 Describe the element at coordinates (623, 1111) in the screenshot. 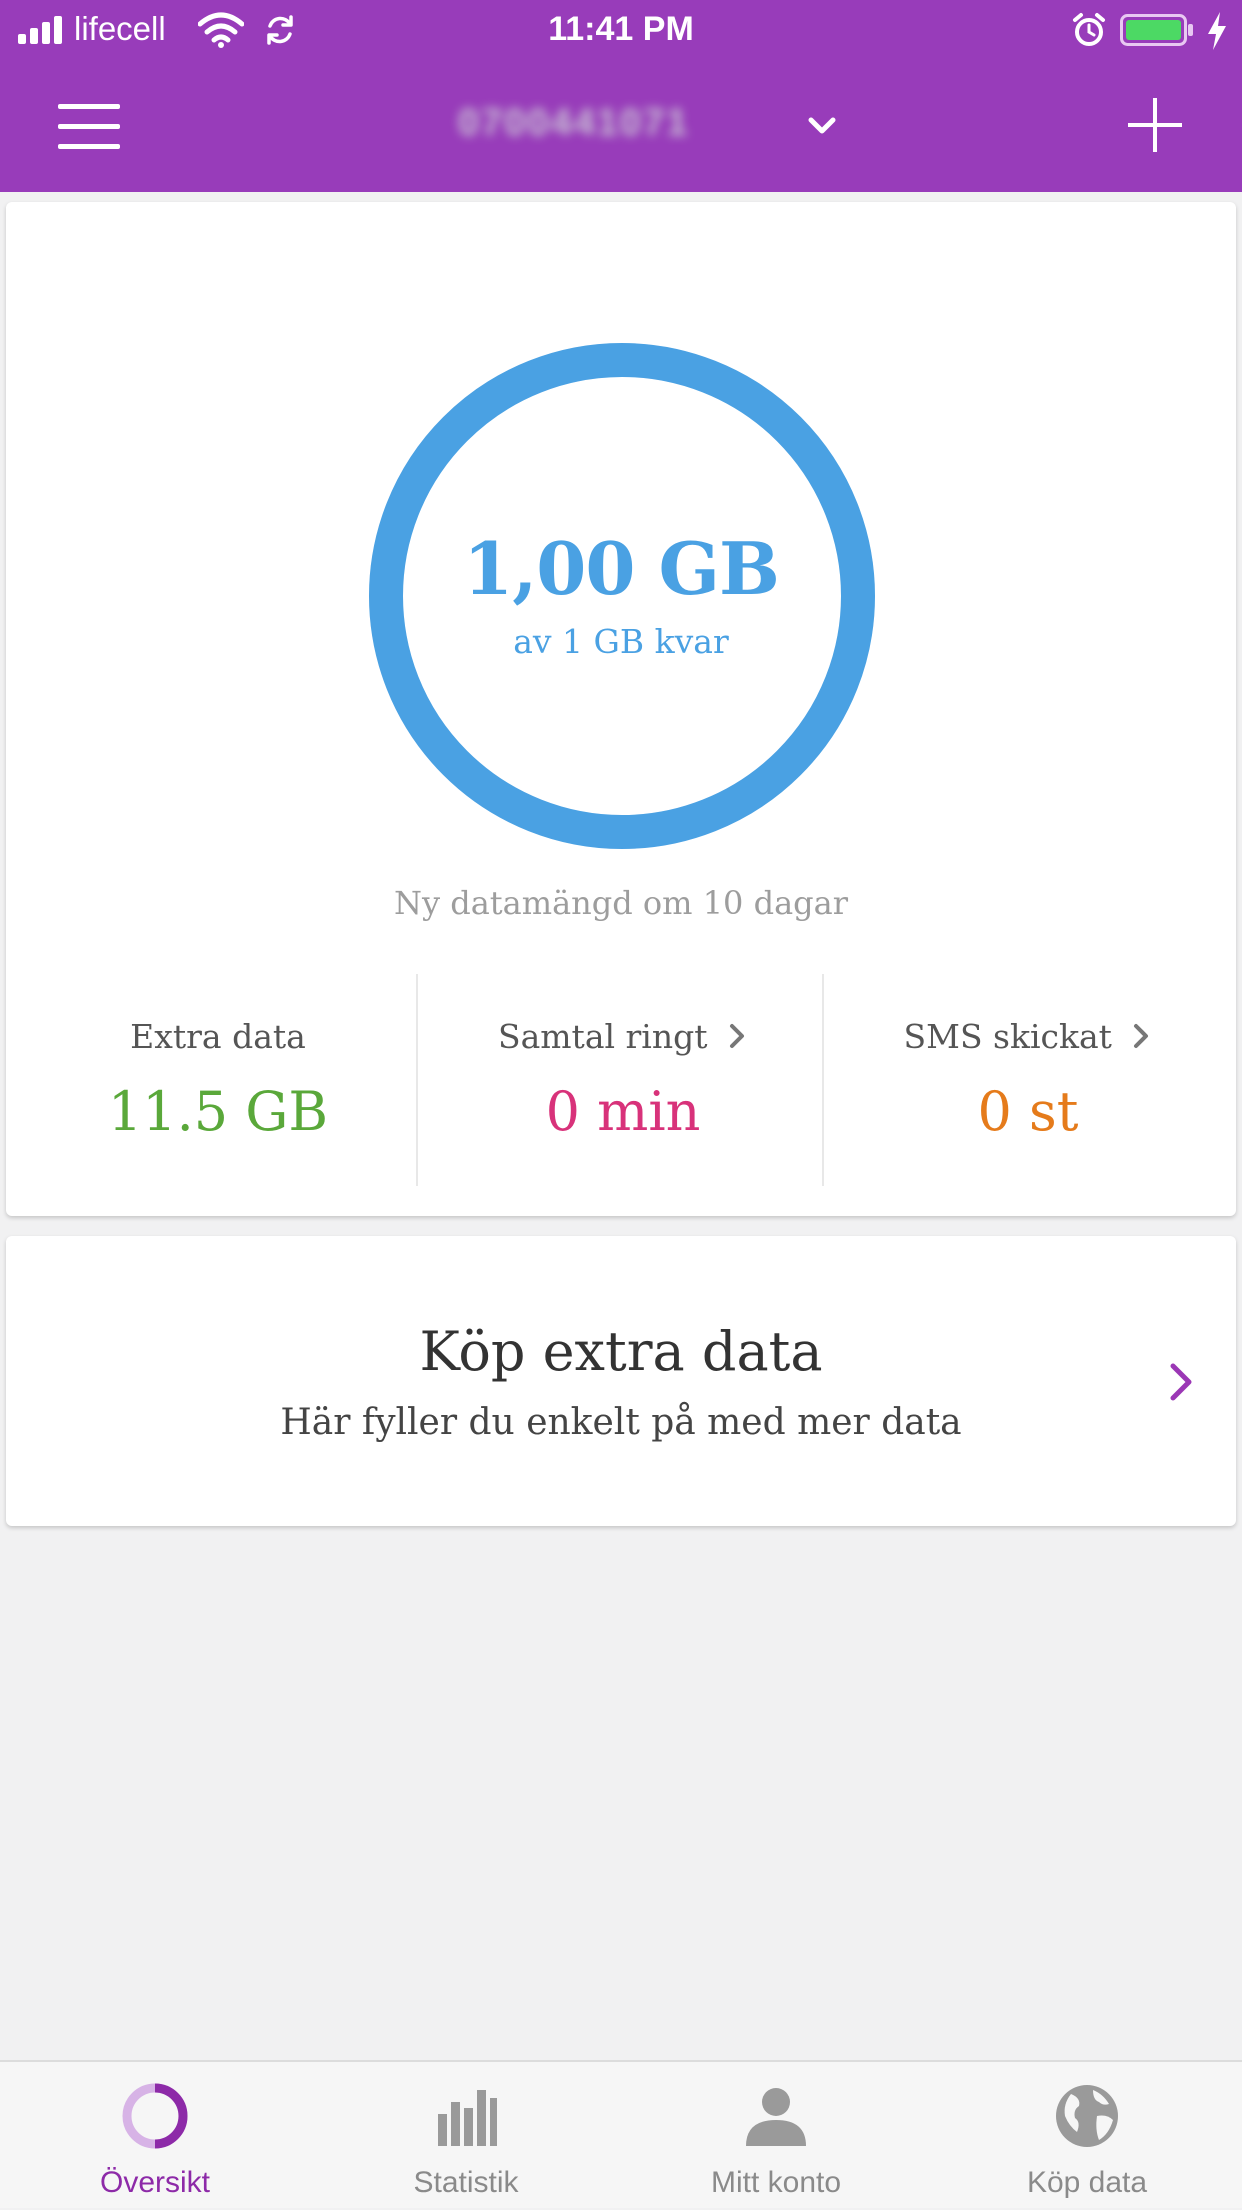

I see `calls-value: 0 min` at that location.